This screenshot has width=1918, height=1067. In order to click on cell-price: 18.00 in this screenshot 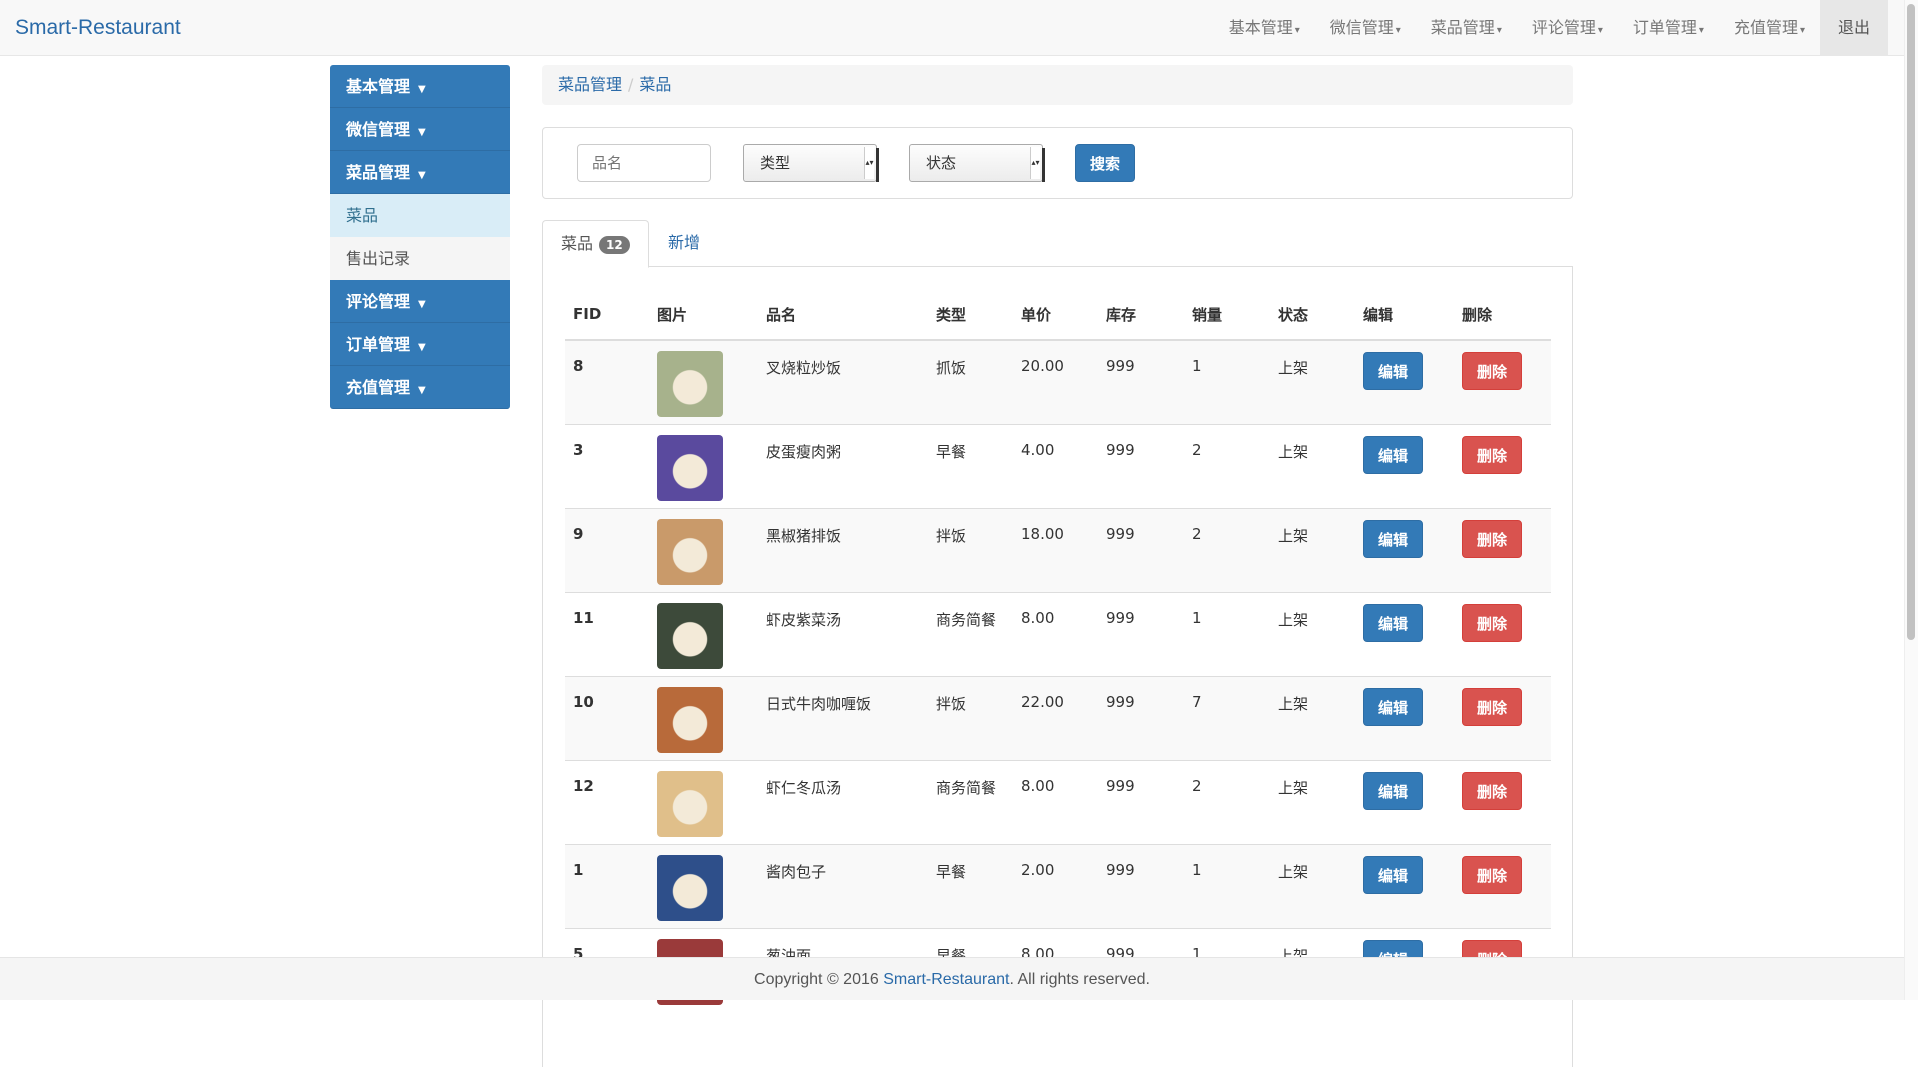, I will do `click(1055, 549)`.